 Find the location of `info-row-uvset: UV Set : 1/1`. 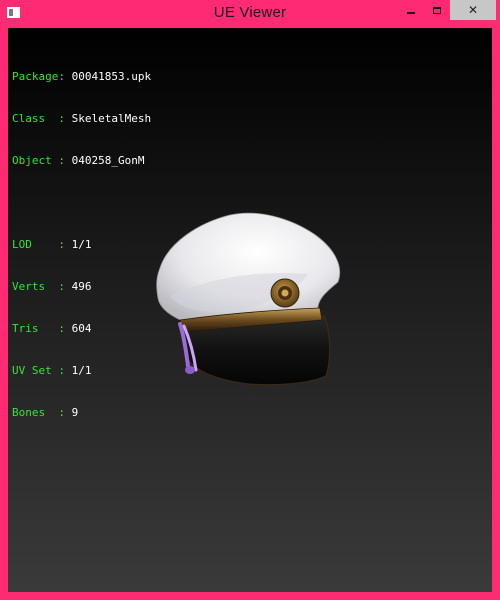

info-row-uvset: UV Set : 1/1 is located at coordinates (81, 371).